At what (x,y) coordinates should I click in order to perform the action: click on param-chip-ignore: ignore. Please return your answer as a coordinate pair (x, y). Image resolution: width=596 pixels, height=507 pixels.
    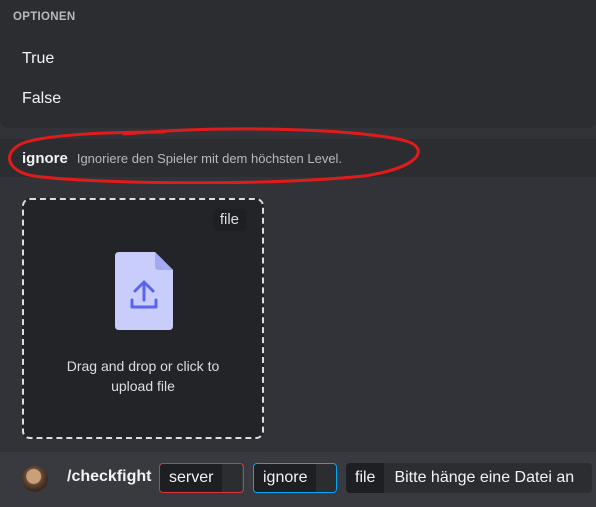
    Looking at the image, I should click on (295, 478).